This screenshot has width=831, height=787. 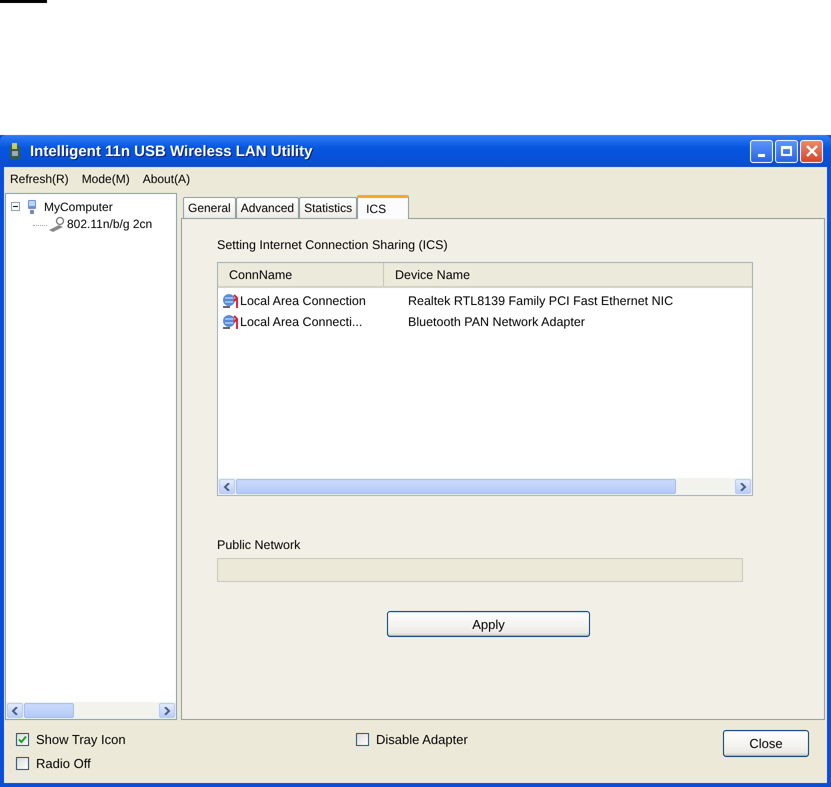 What do you see at coordinates (427, 274) in the screenshot?
I see `column-header: Device Name` at bounding box center [427, 274].